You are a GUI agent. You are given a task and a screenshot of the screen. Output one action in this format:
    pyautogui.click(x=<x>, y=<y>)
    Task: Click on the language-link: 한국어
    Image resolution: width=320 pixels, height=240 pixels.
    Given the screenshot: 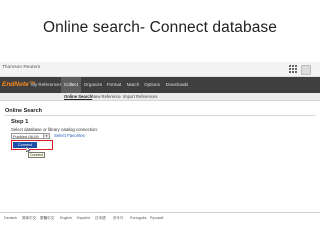 What is the action you would take?
    pyautogui.click(x=118, y=218)
    